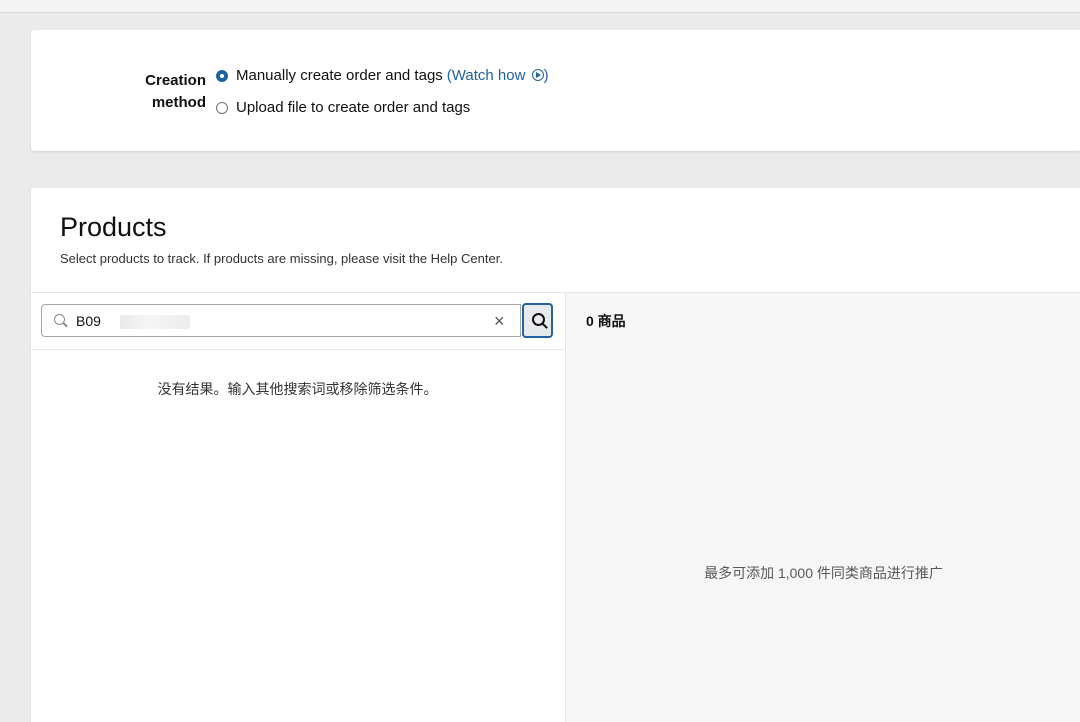 This screenshot has width=1080, height=722. I want to click on search-icon, so click(59, 319).